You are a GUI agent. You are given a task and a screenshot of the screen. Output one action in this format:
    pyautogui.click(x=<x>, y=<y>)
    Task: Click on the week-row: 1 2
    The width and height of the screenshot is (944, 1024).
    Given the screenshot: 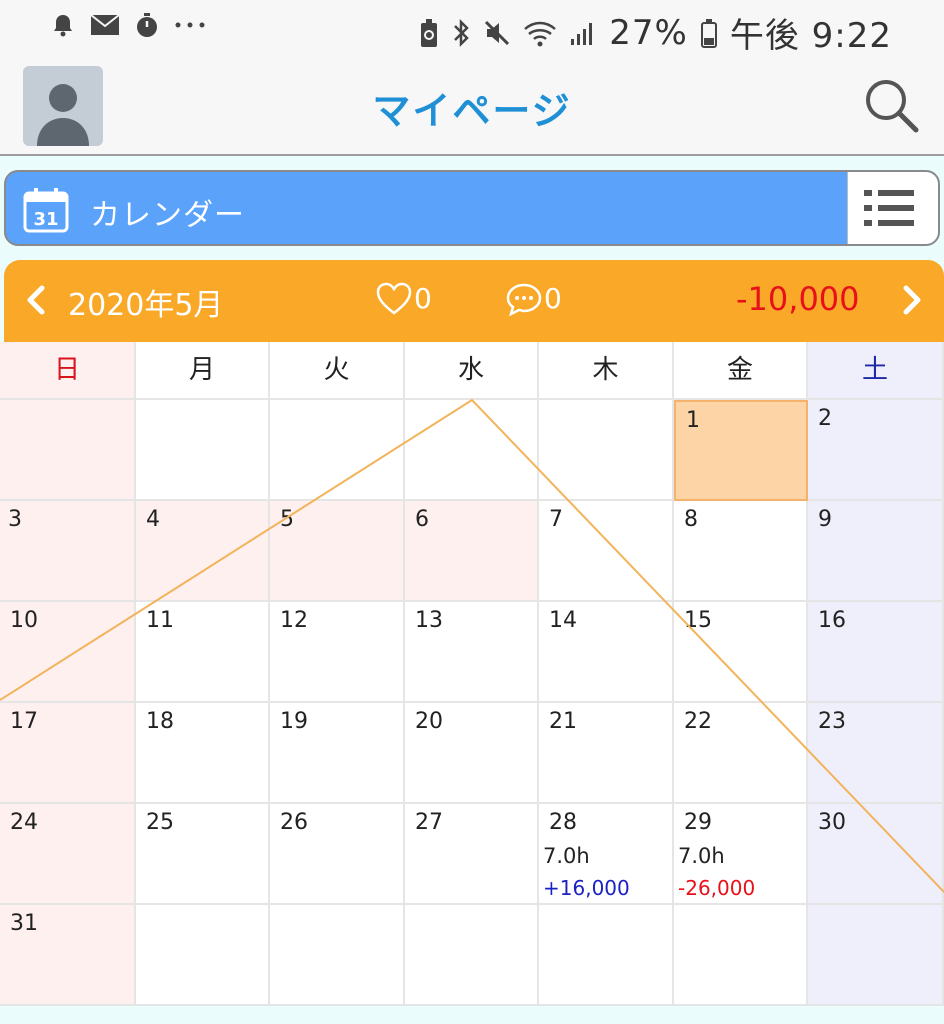 What is the action you would take?
    pyautogui.click(x=472, y=450)
    